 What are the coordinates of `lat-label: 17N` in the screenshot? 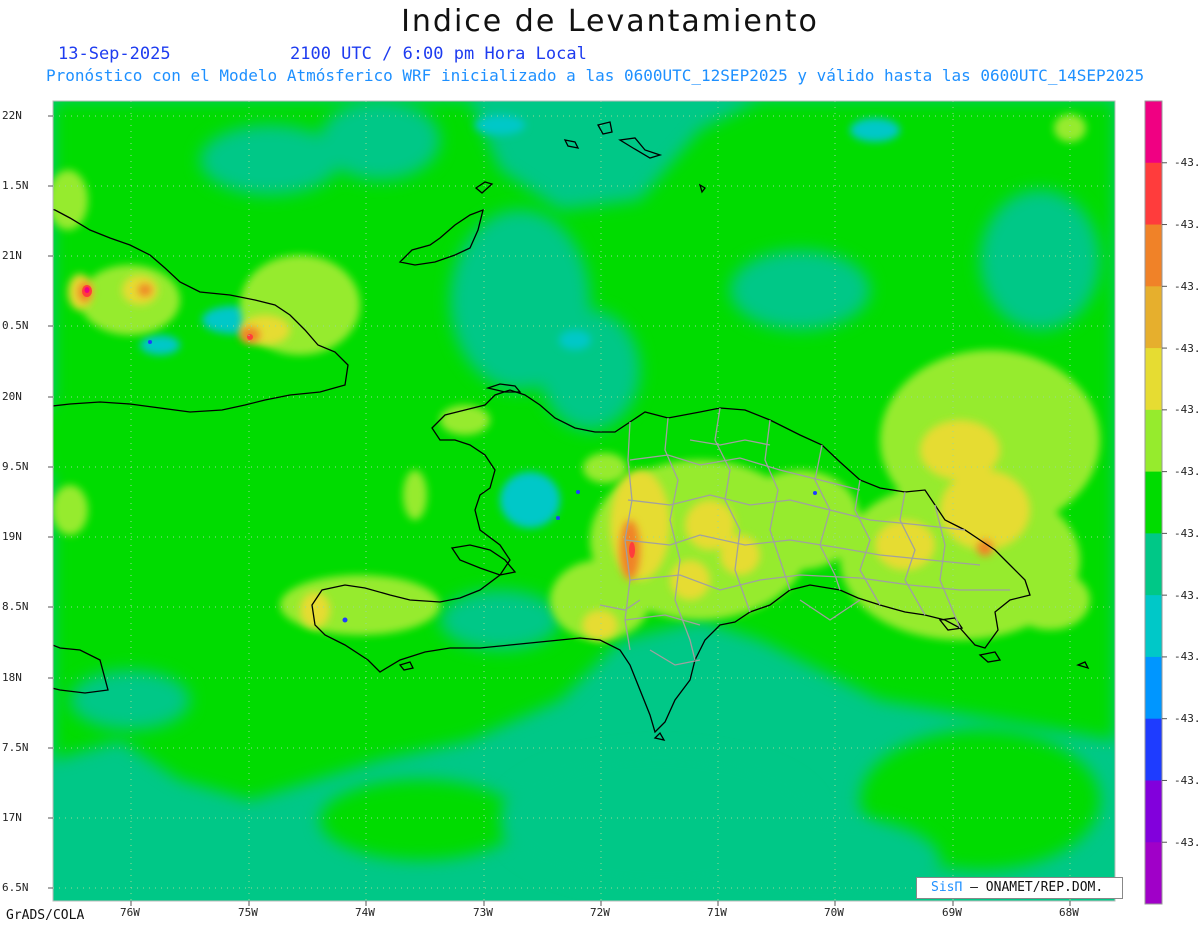 It's located at (12, 817).